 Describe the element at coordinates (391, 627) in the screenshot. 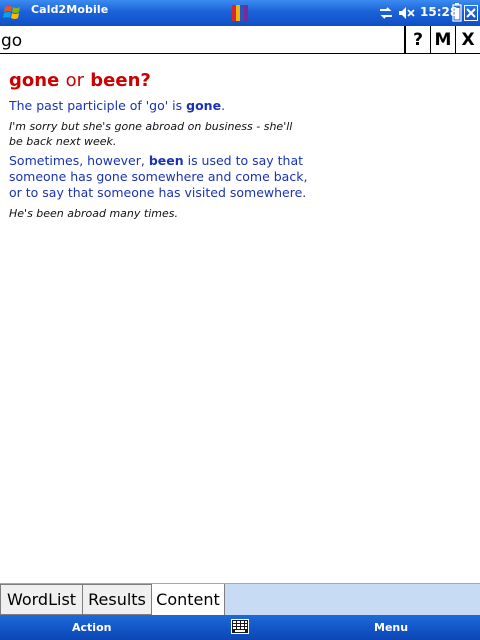

I see `menu-softkey: Menu` at that location.